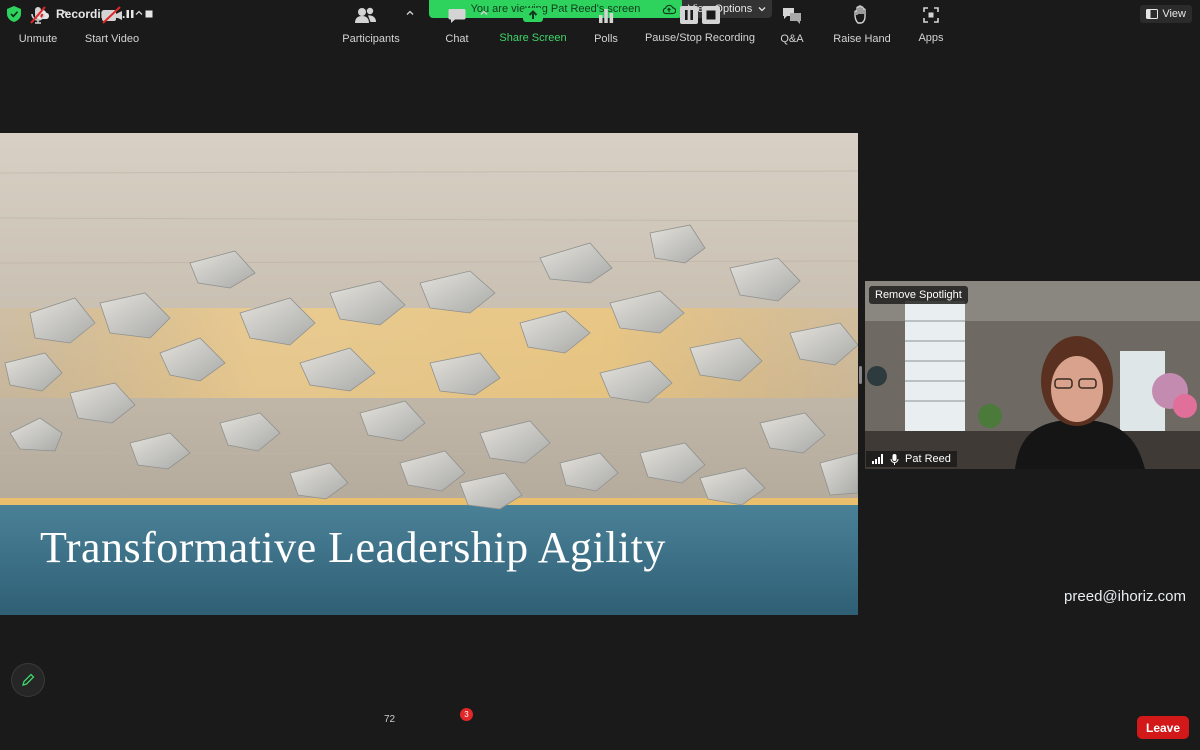 The width and height of the screenshot is (1200, 750). I want to click on slide-email: preed@ihoriz.com, so click(1125, 596).